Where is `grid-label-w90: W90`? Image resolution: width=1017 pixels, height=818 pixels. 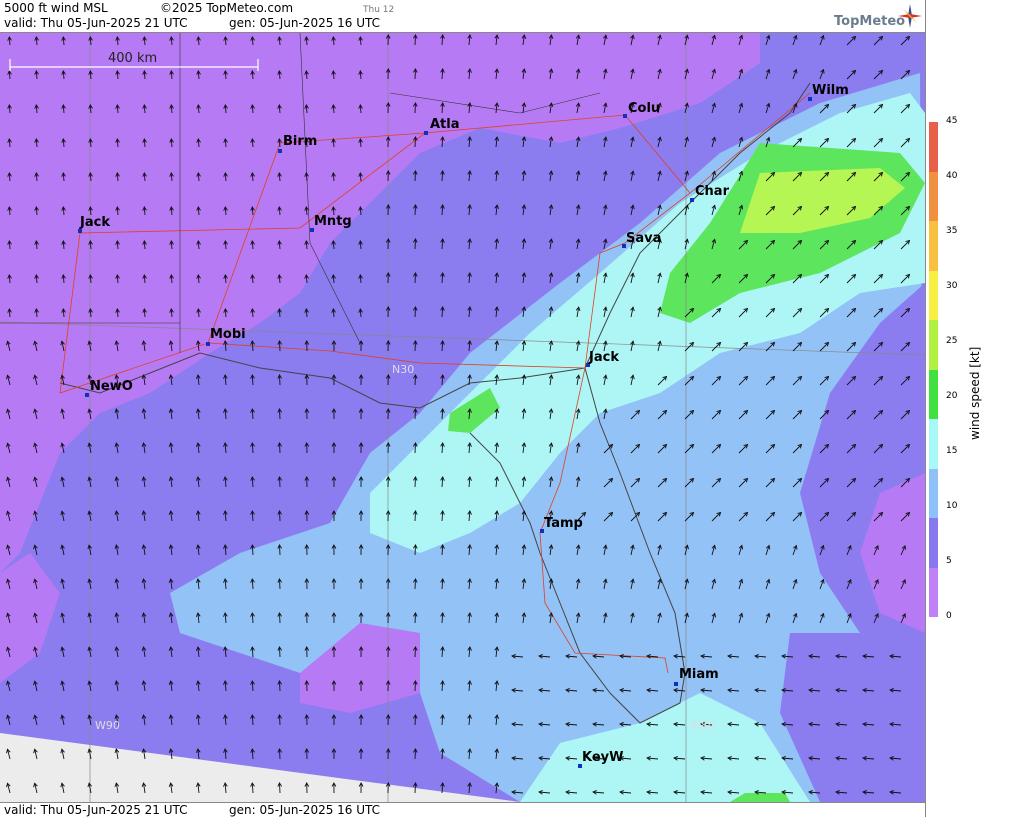 grid-label-w90: W90 is located at coordinates (107, 725).